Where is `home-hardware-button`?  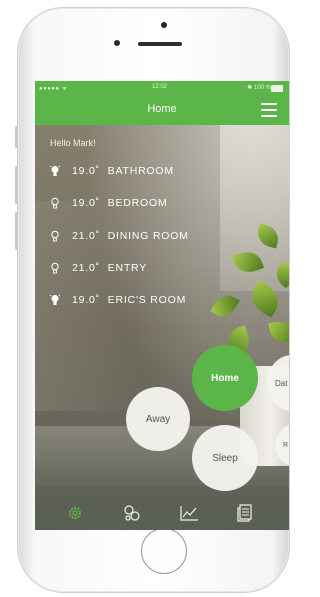 home-hardware-button is located at coordinates (164, 551).